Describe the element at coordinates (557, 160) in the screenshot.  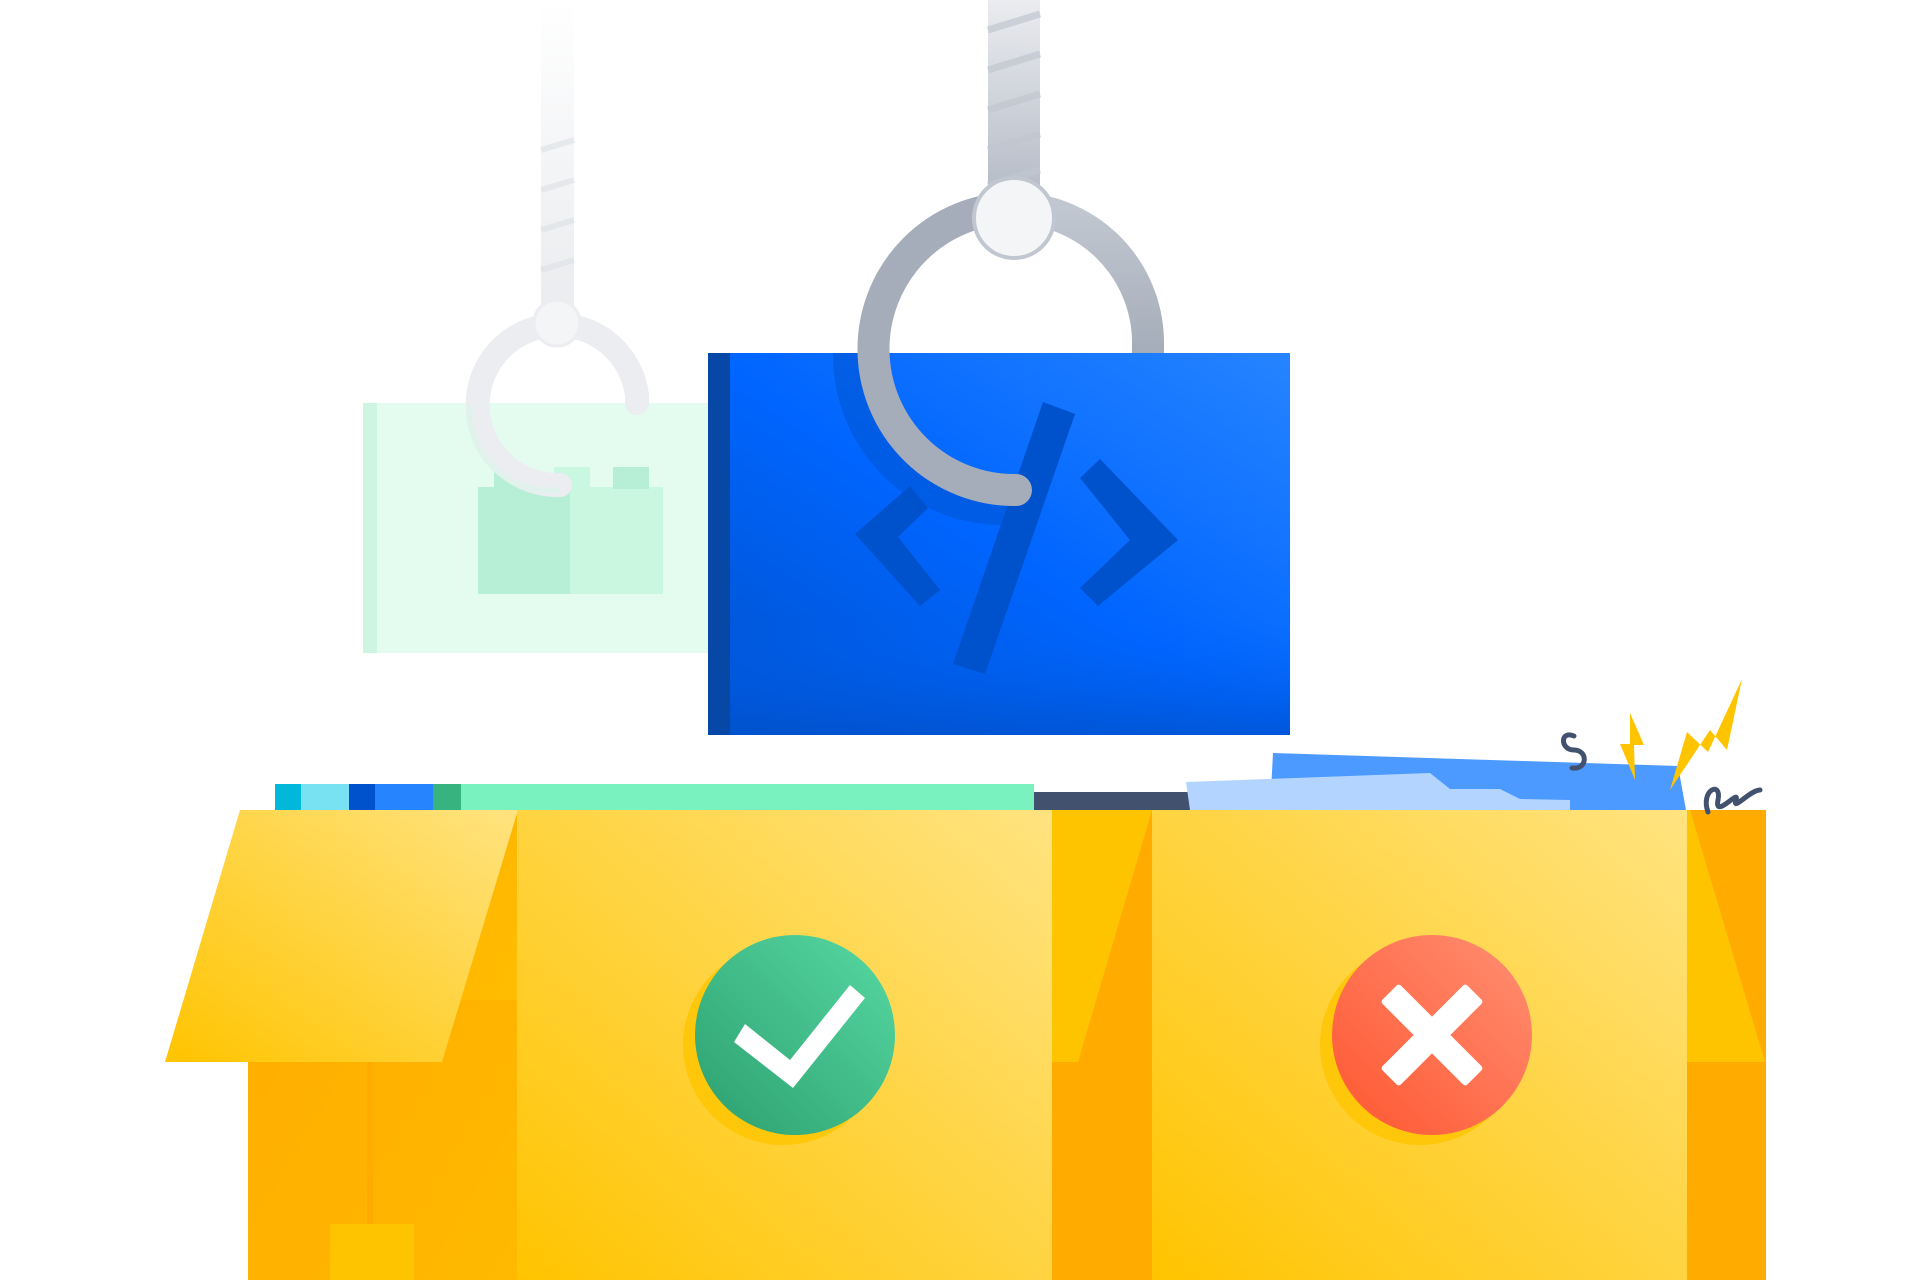
I see `rope-icon` at that location.